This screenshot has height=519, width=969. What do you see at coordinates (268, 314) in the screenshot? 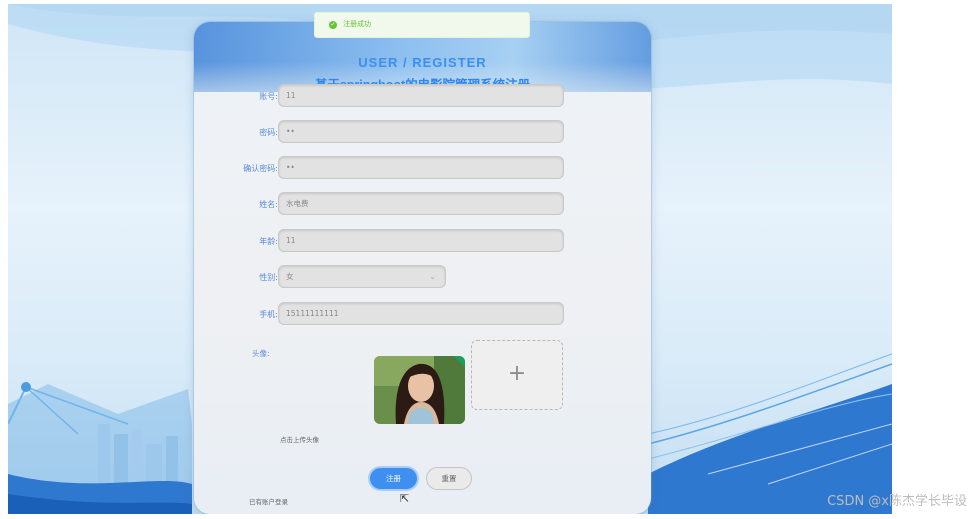
I see `phone-label: 手机:` at bounding box center [268, 314].